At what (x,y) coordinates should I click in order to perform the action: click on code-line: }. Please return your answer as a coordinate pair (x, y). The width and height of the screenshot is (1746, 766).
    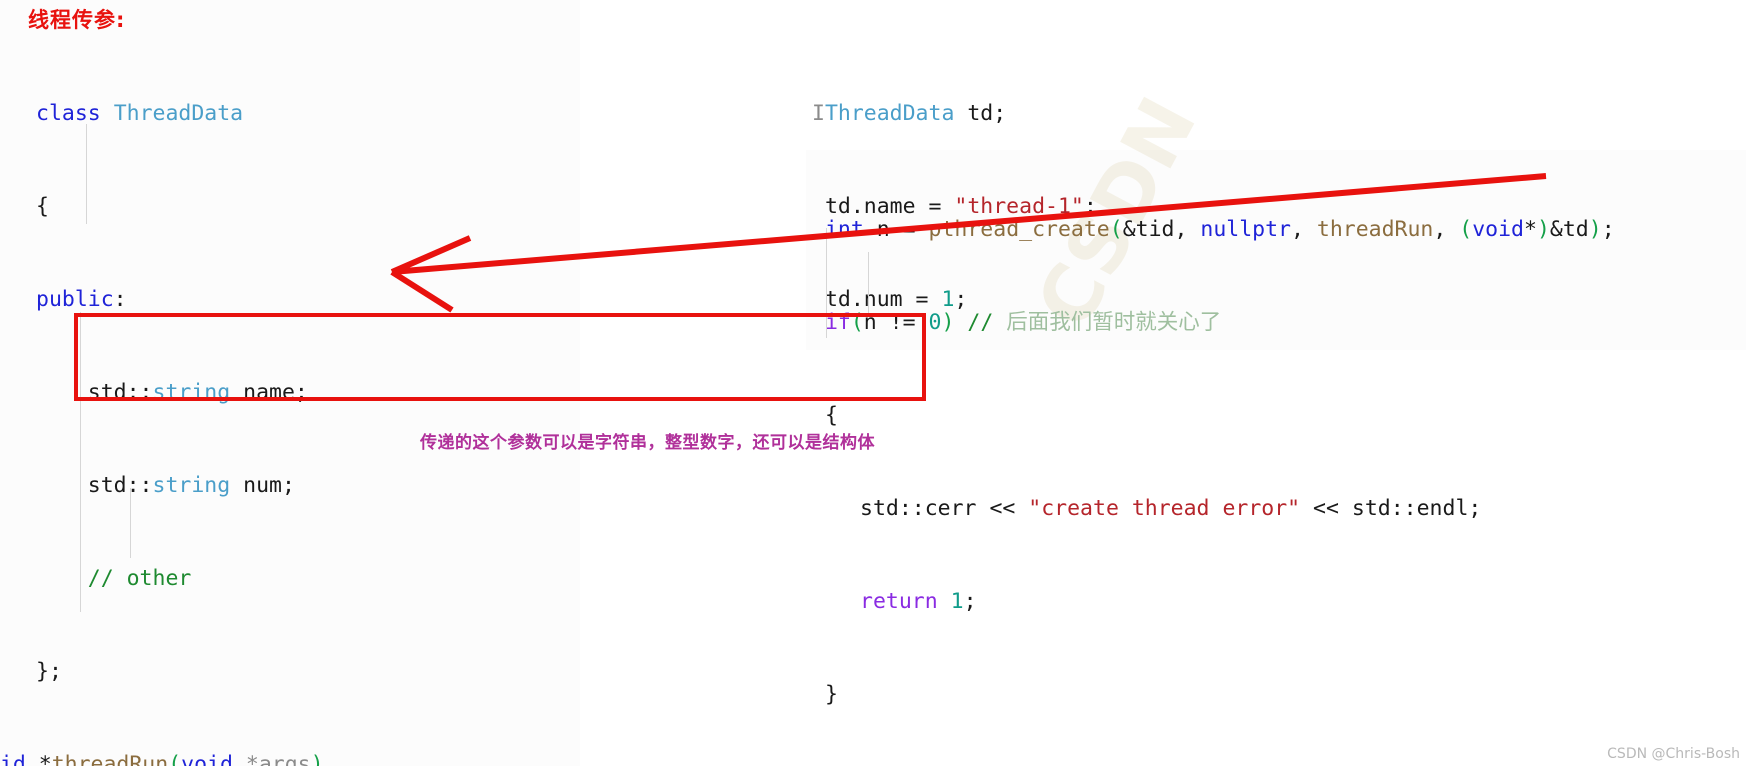
    Looking at the image, I should click on (831, 694).